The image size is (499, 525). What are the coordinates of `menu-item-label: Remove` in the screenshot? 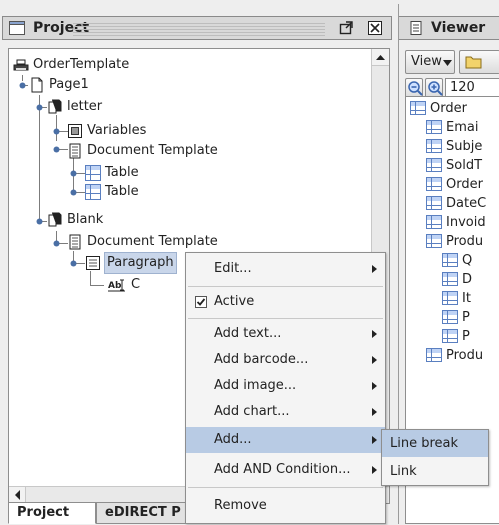 It's located at (240, 505).